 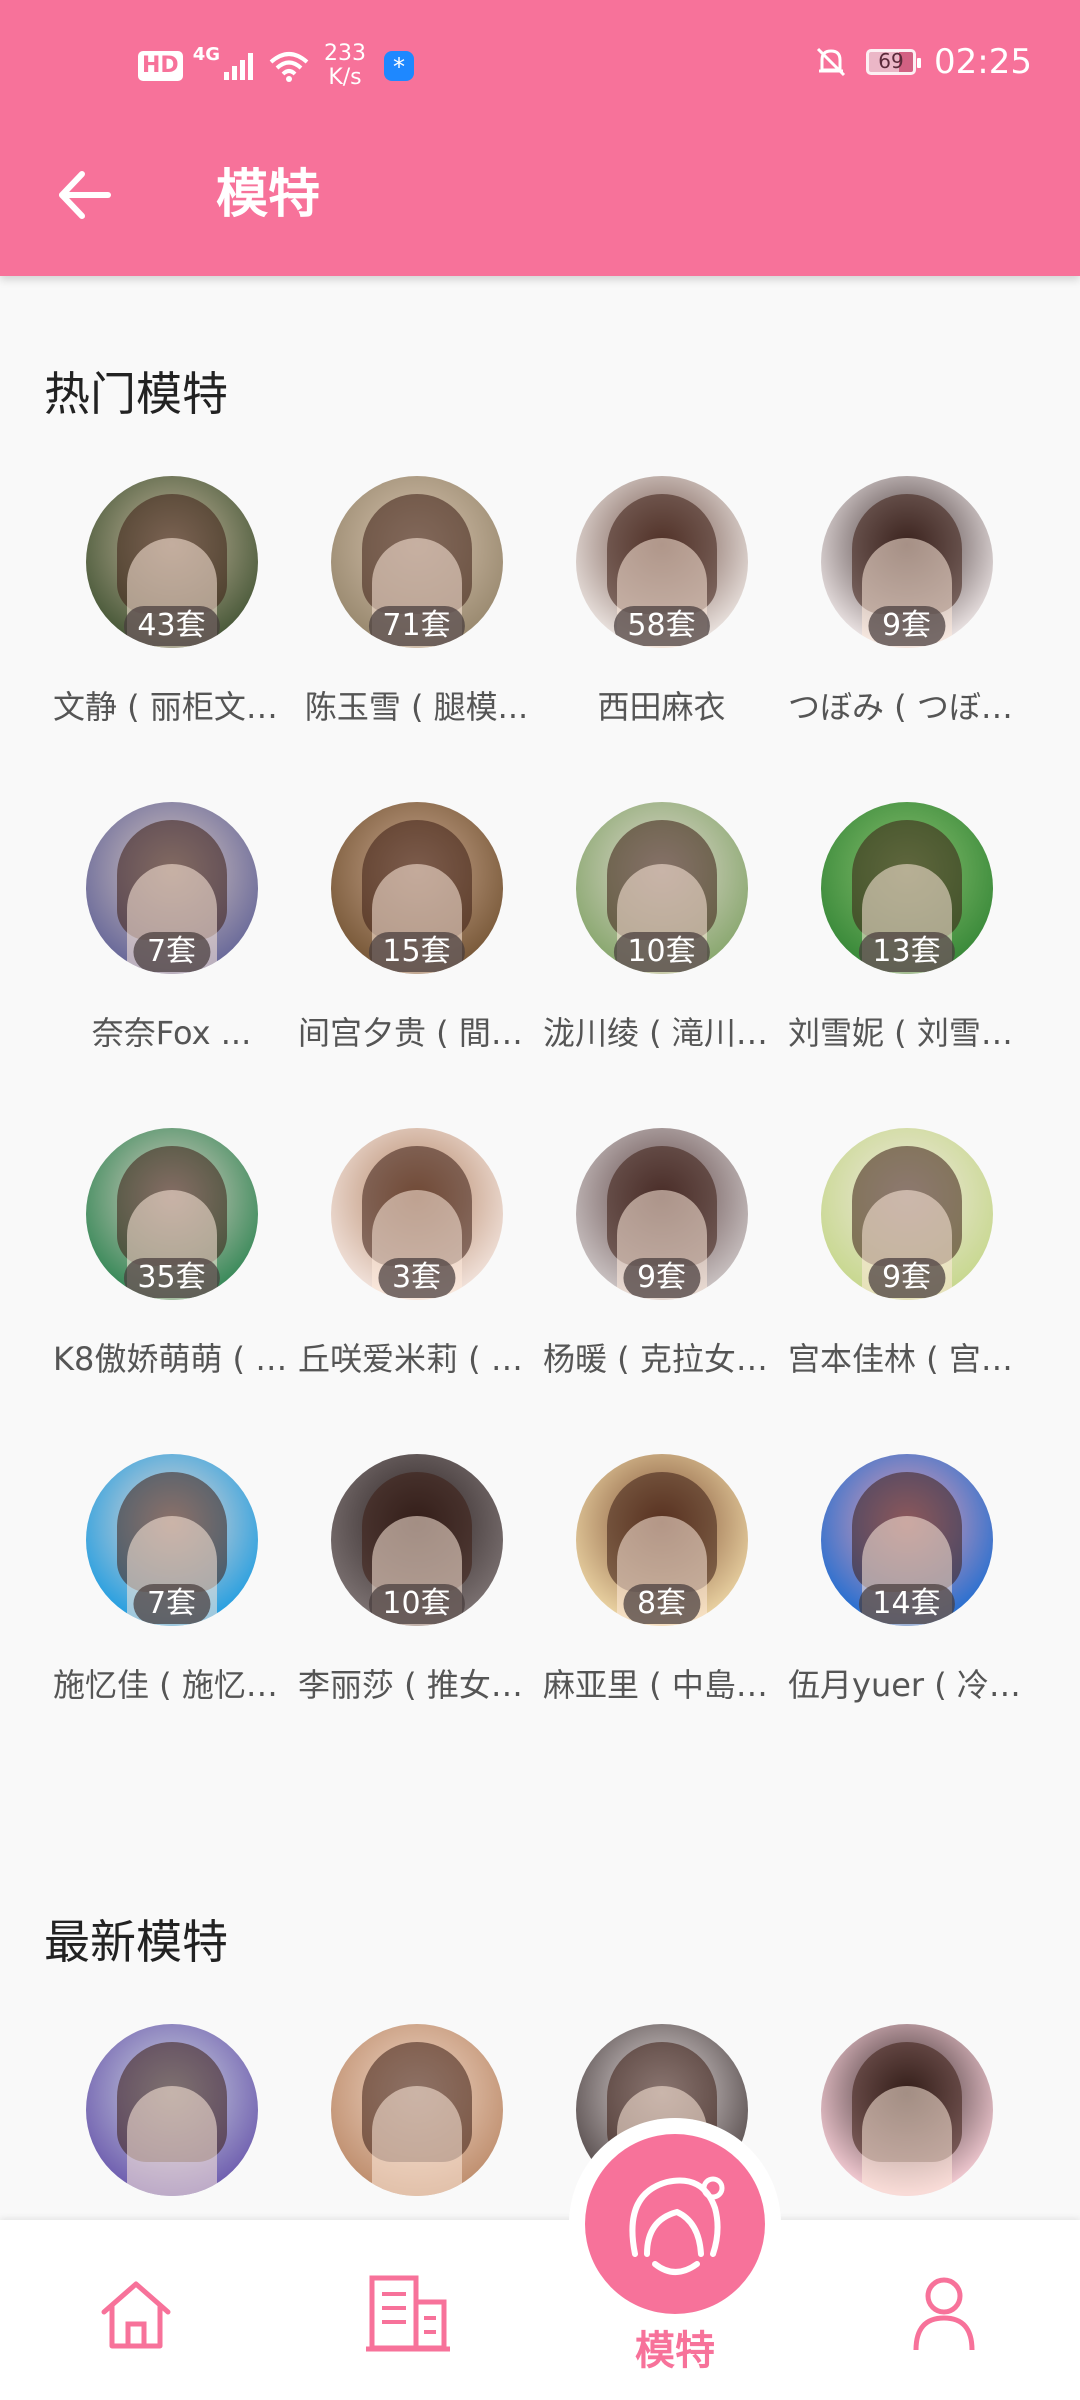 What do you see at coordinates (906, 1540) in the screenshot?
I see `model-avatar: 14套` at bounding box center [906, 1540].